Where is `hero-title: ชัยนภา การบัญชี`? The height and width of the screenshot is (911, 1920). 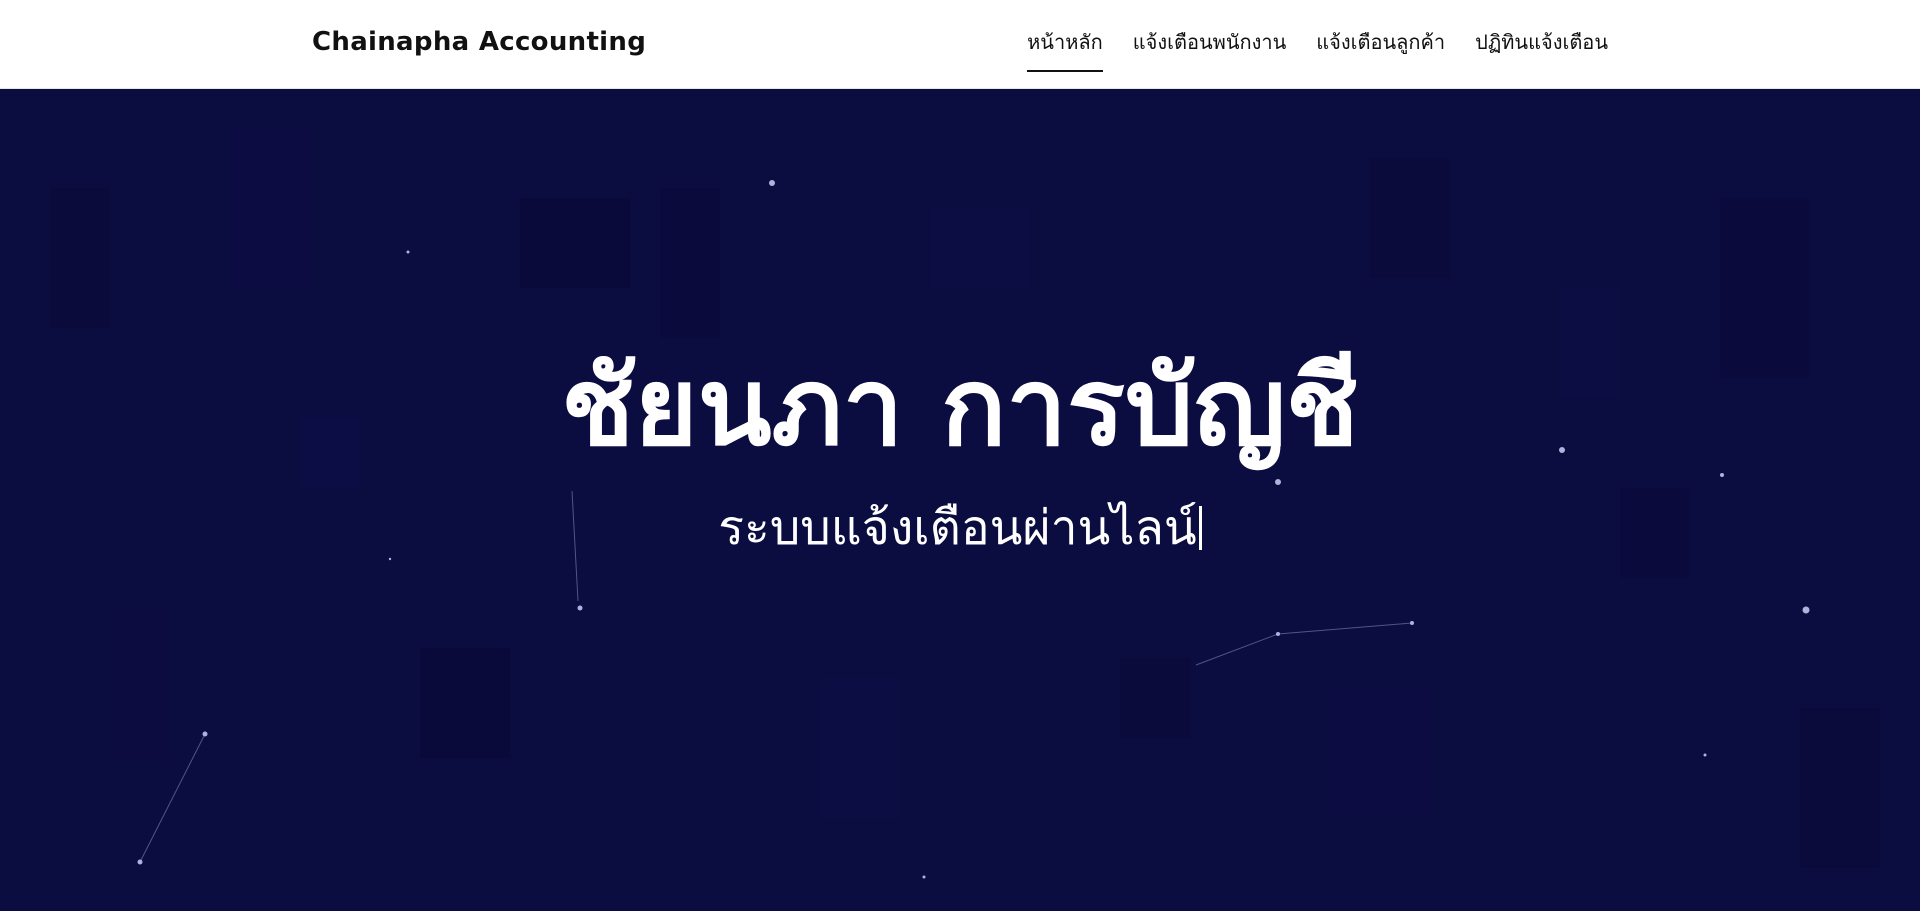
hero-title: ชัยนภา การบัญชี is located at coordinates (960, 407).